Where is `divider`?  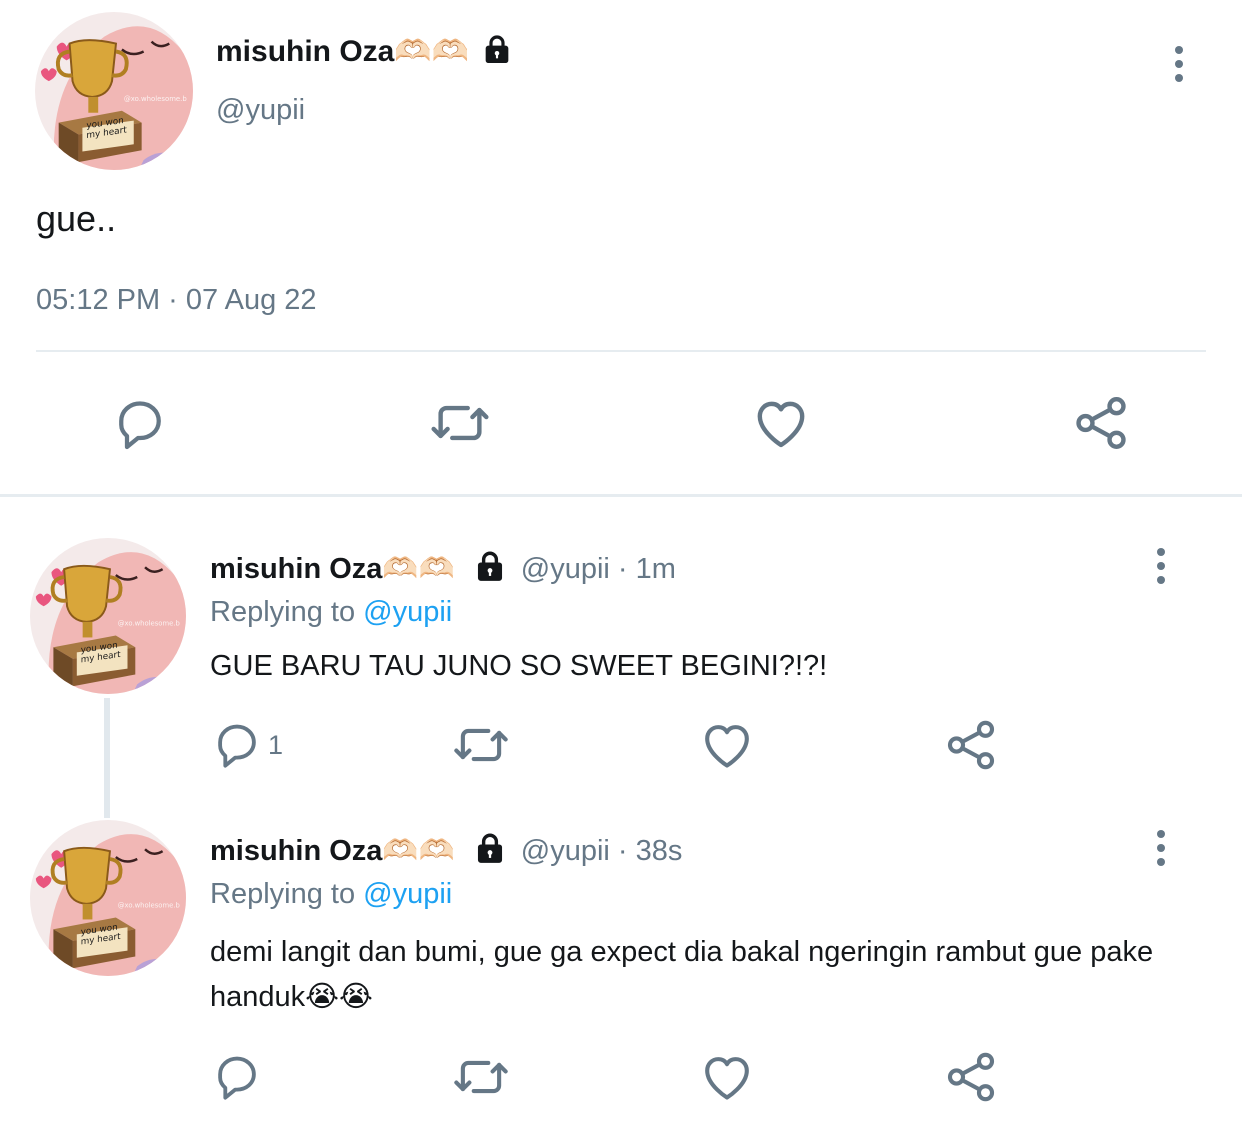
divider is located at coordinates (621, 351).